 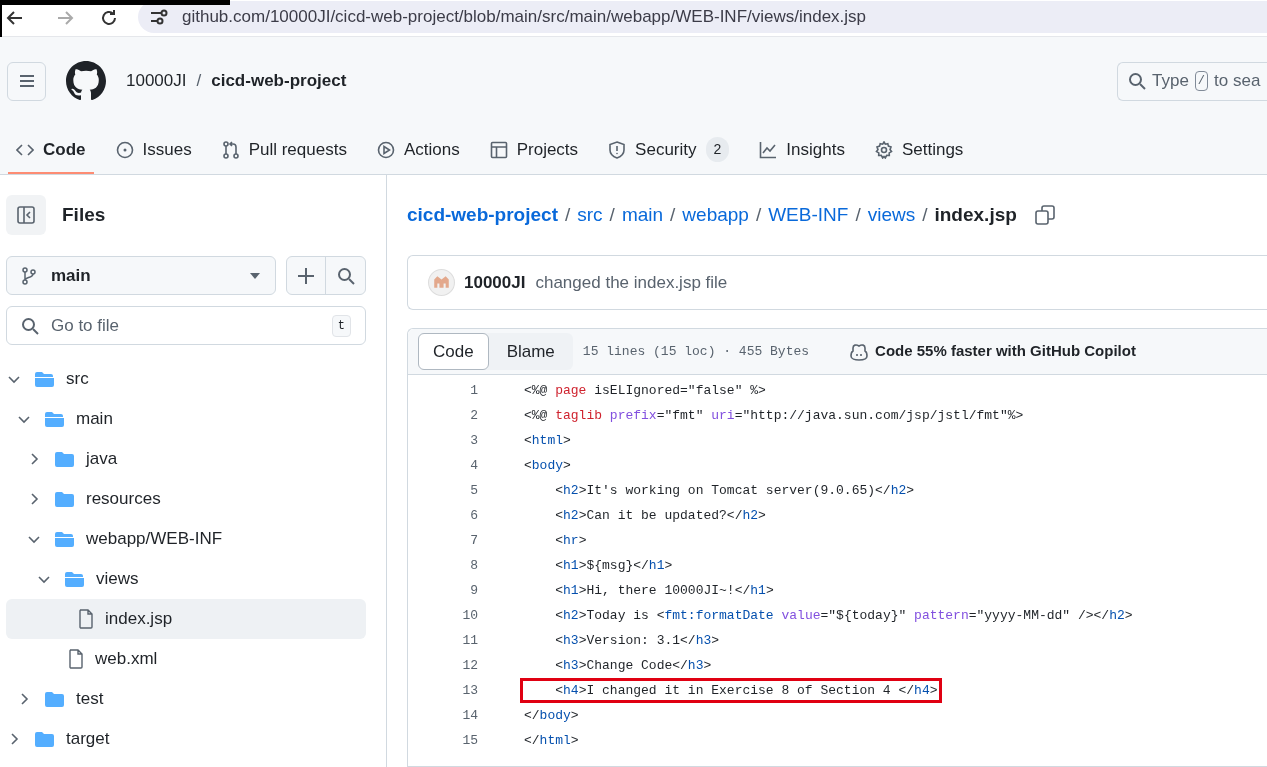 I want to click on repo-tab: Pull requests, so click(x=284, y=149).